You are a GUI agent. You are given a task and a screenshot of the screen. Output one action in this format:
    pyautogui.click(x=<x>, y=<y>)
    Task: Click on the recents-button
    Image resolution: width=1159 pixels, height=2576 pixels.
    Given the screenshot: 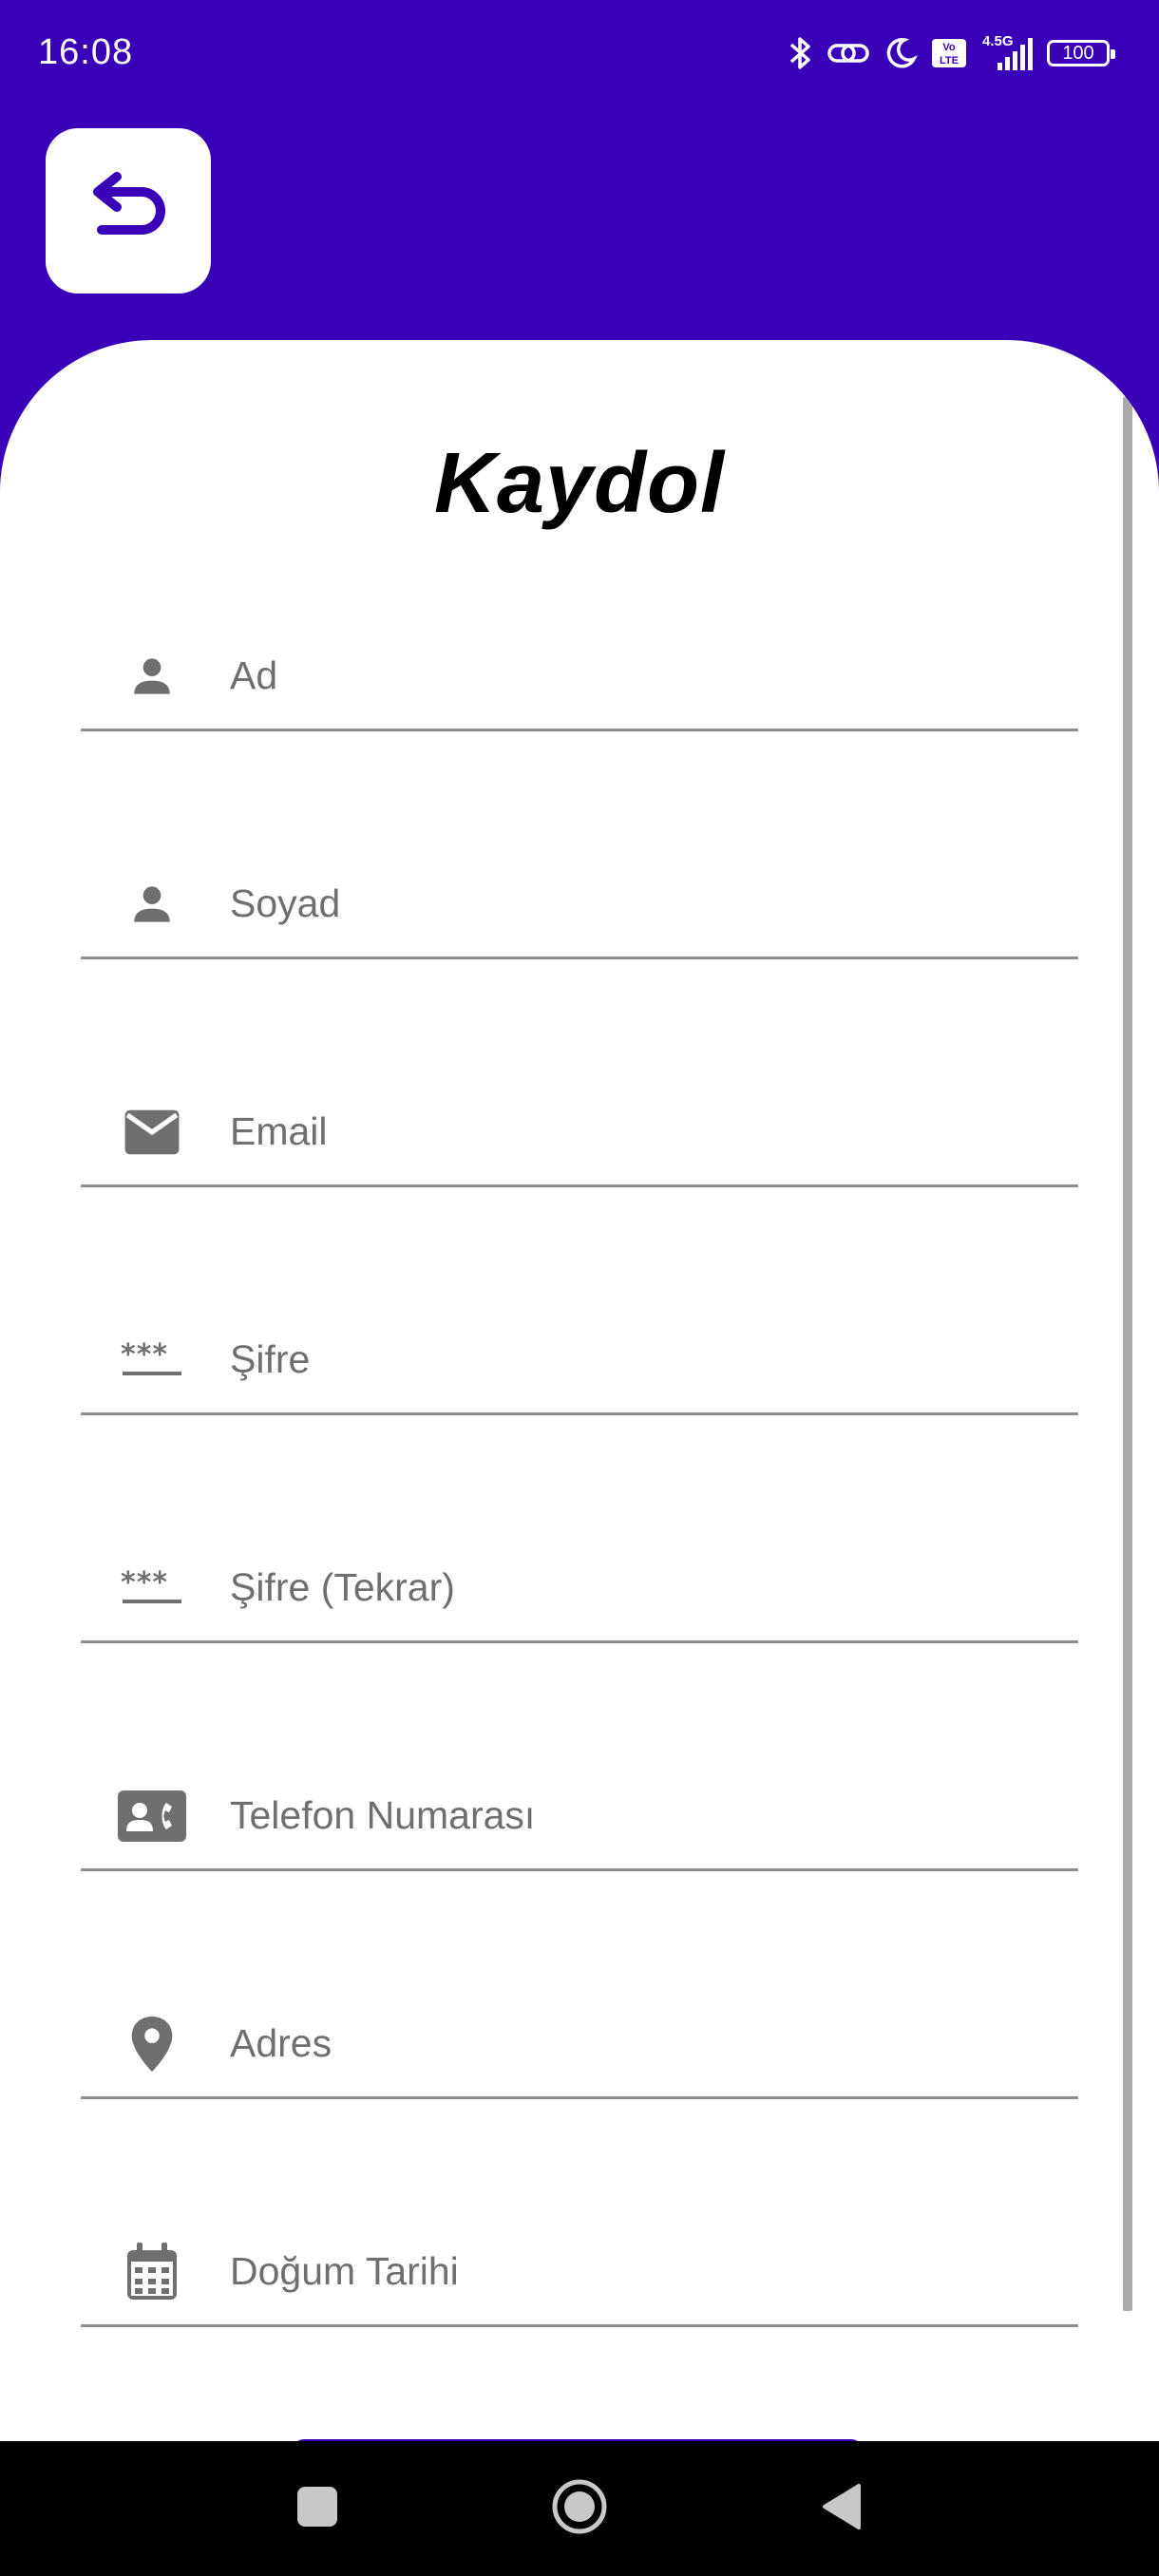 What is the action you would take?
    pyautogui.click(x=317, y=2508)
    